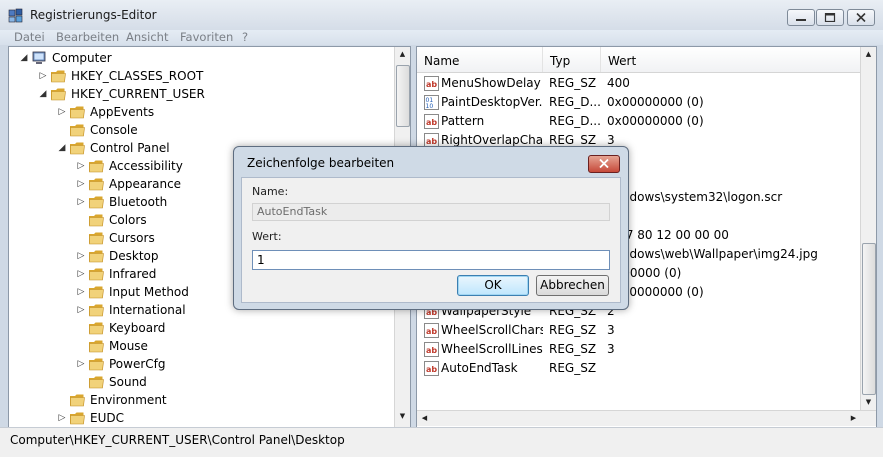 This screenshot has height=457, width=883. I want to click on value-name: Pattern, so click(463, 121).